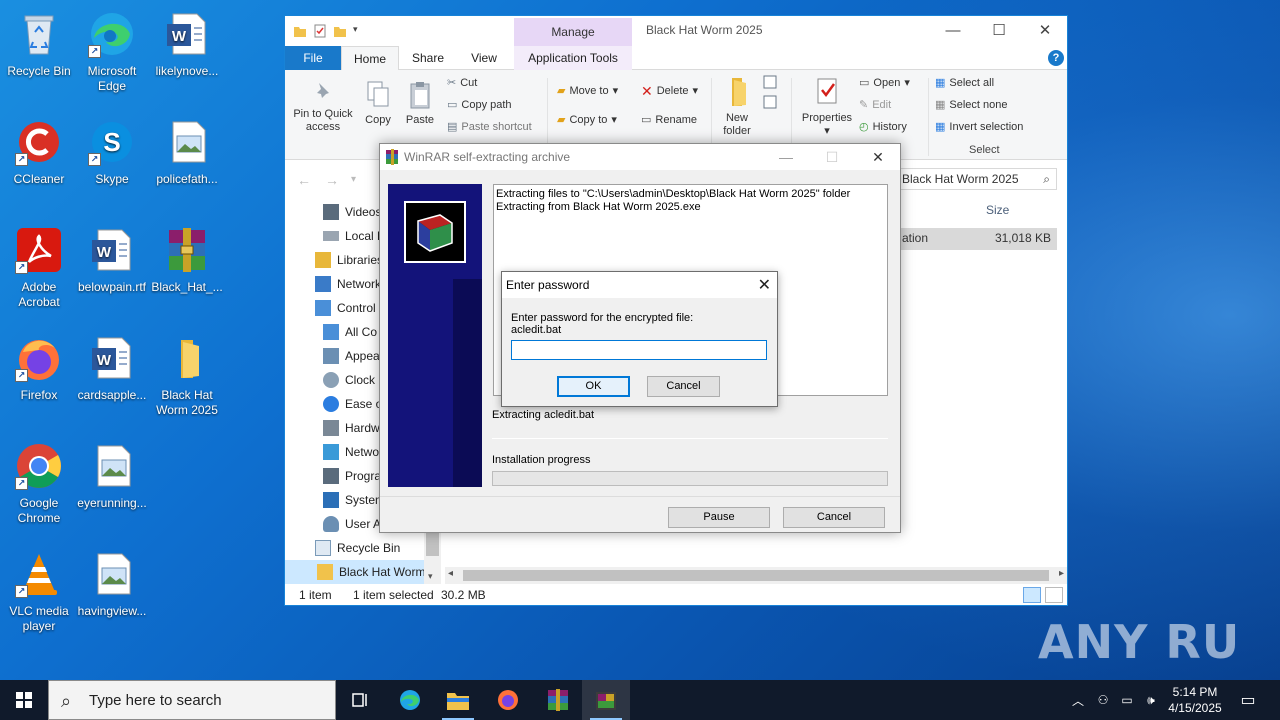 The width and height of the screenshot is (1280, 720). I want to click on back-arrow-icon: ←, so click(304, 180).